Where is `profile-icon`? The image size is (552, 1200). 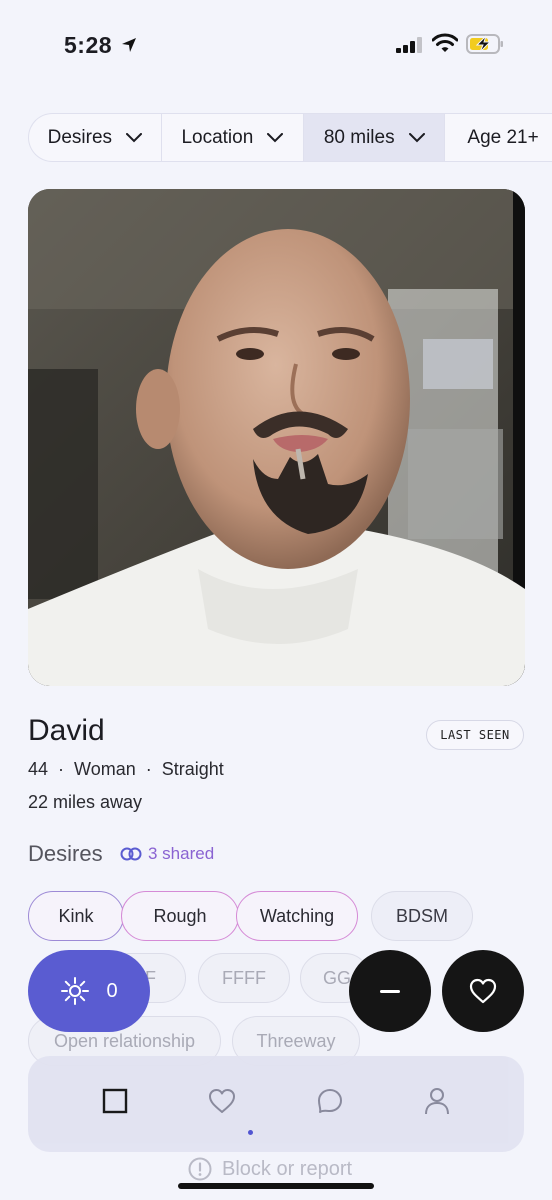
profile-icon is located at coordinates (437, 1101).